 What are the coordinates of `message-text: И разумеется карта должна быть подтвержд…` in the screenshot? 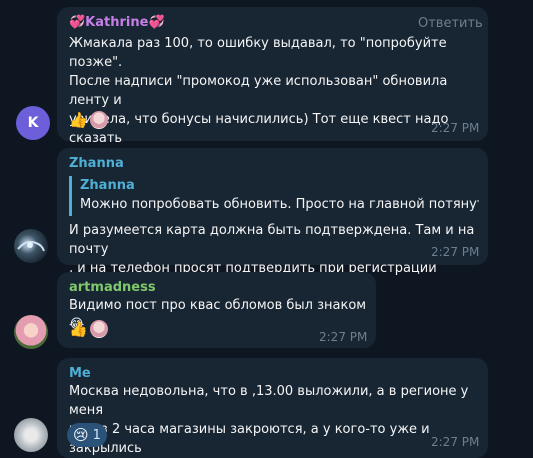 It's located at (272, 249).